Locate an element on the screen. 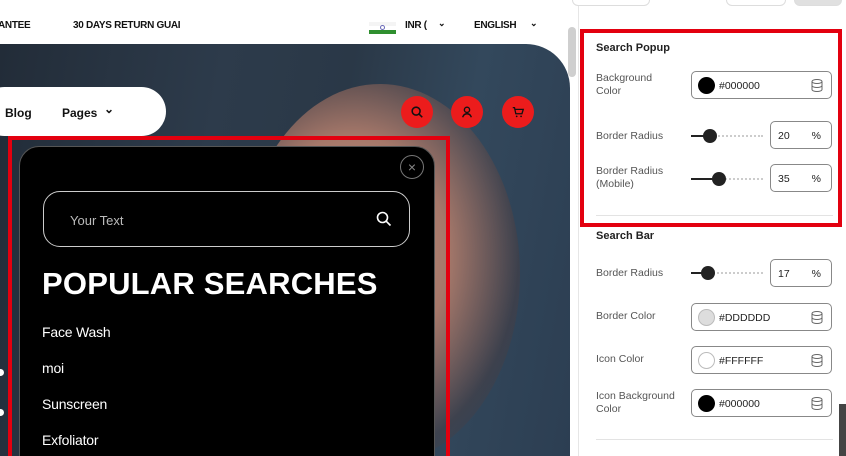 The width and height of the screenshot is (846, 456). popular-search-item: moi is located at coordinates (53, 368).